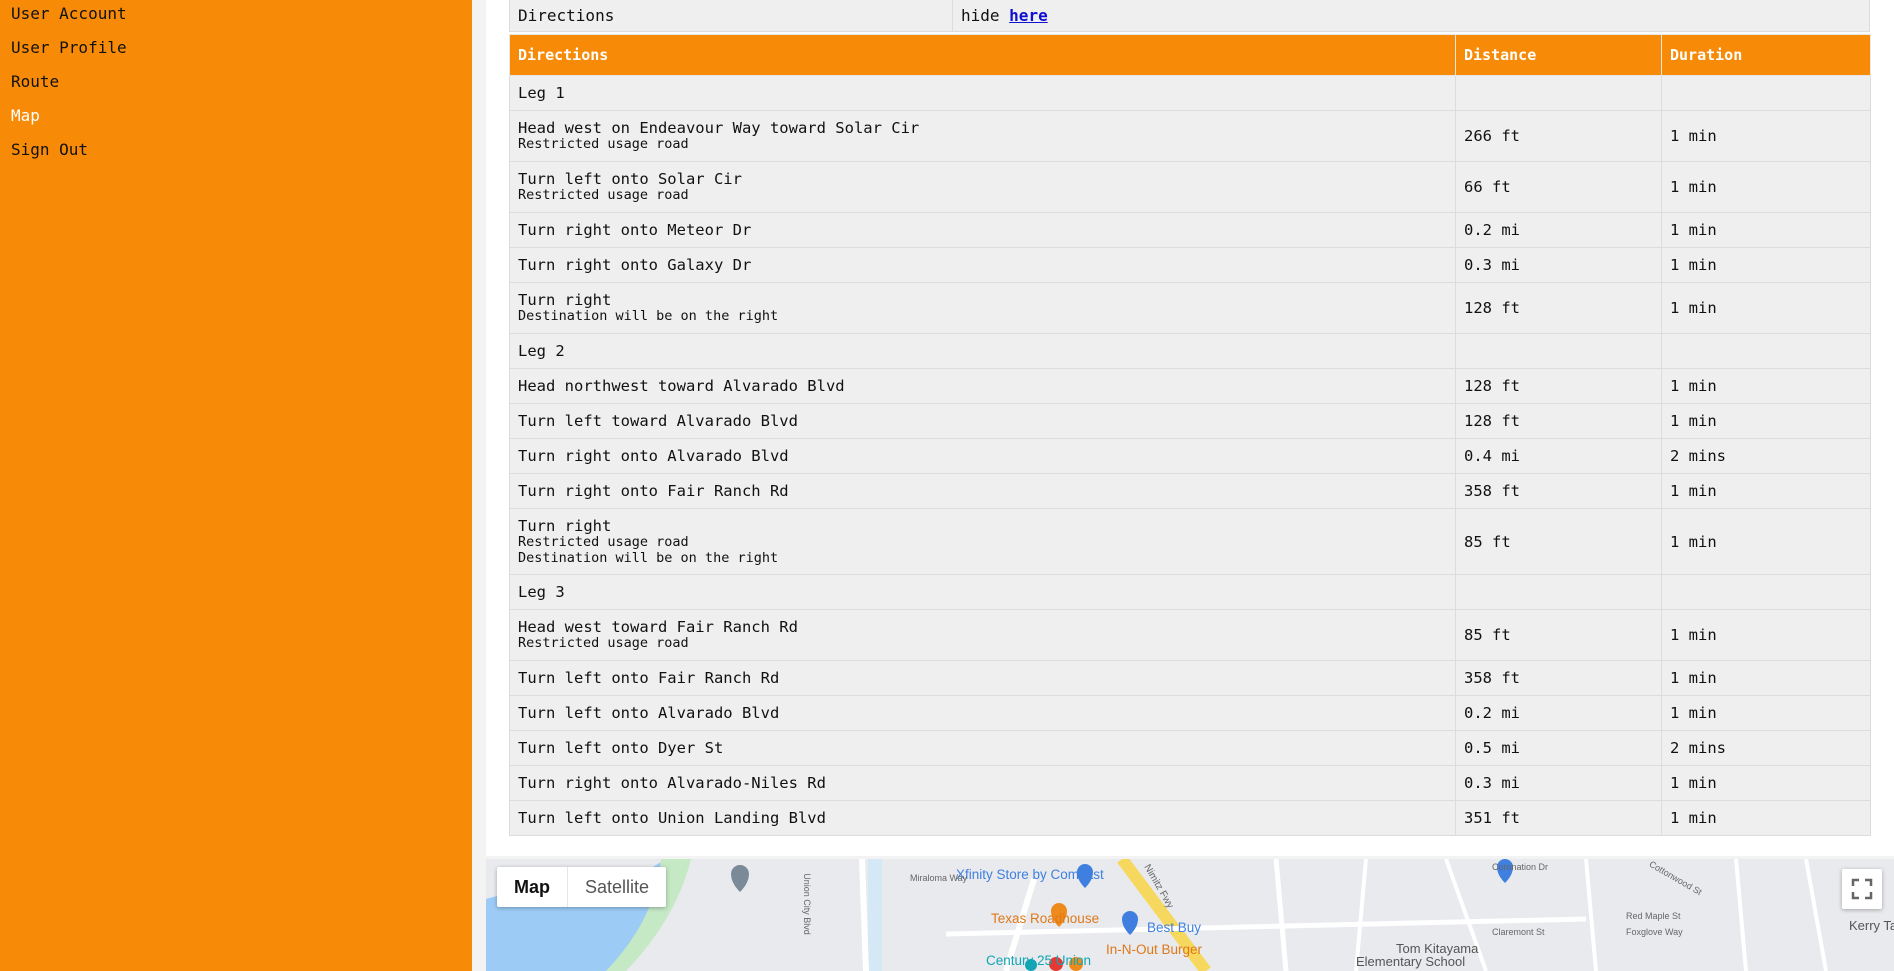  What do you see at coordinates (1004, 15) in the screenshot?
I see `directions-toggle-value: hide here` at bounding box center [1004, 15].